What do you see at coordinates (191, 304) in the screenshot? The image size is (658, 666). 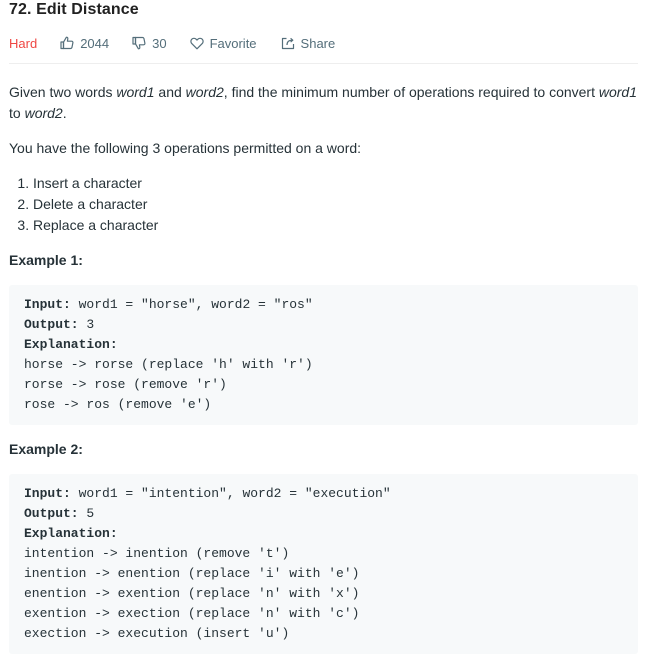 I see `input-value: word1 = "horse", word2 = "ros"` at bounding box center [191, 304].